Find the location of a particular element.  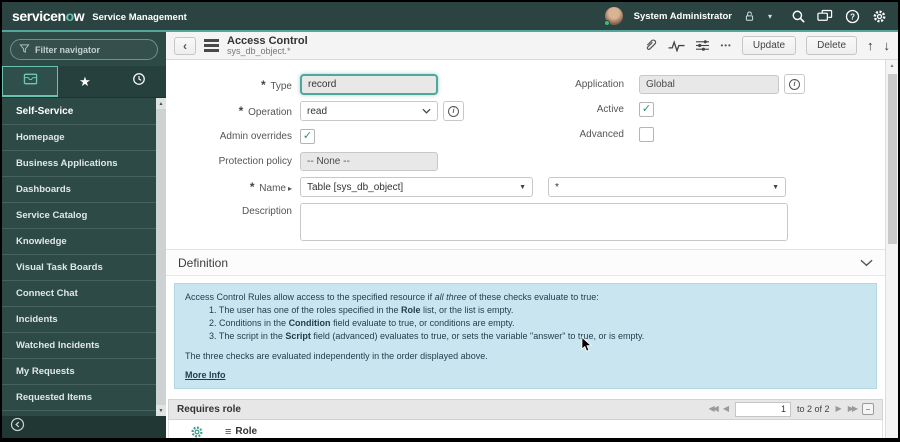

operation-info-button: i is located at coordinates (453, 111).